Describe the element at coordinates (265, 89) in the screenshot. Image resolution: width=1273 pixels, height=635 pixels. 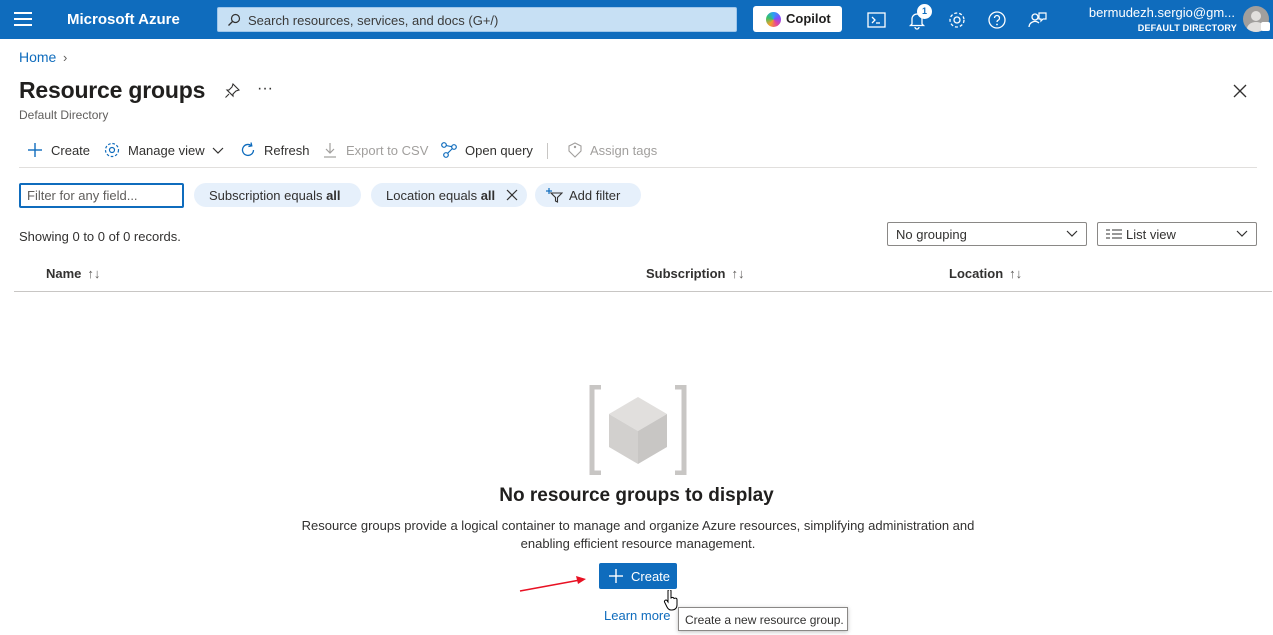
I see `more-options-icon: ···` at that location.